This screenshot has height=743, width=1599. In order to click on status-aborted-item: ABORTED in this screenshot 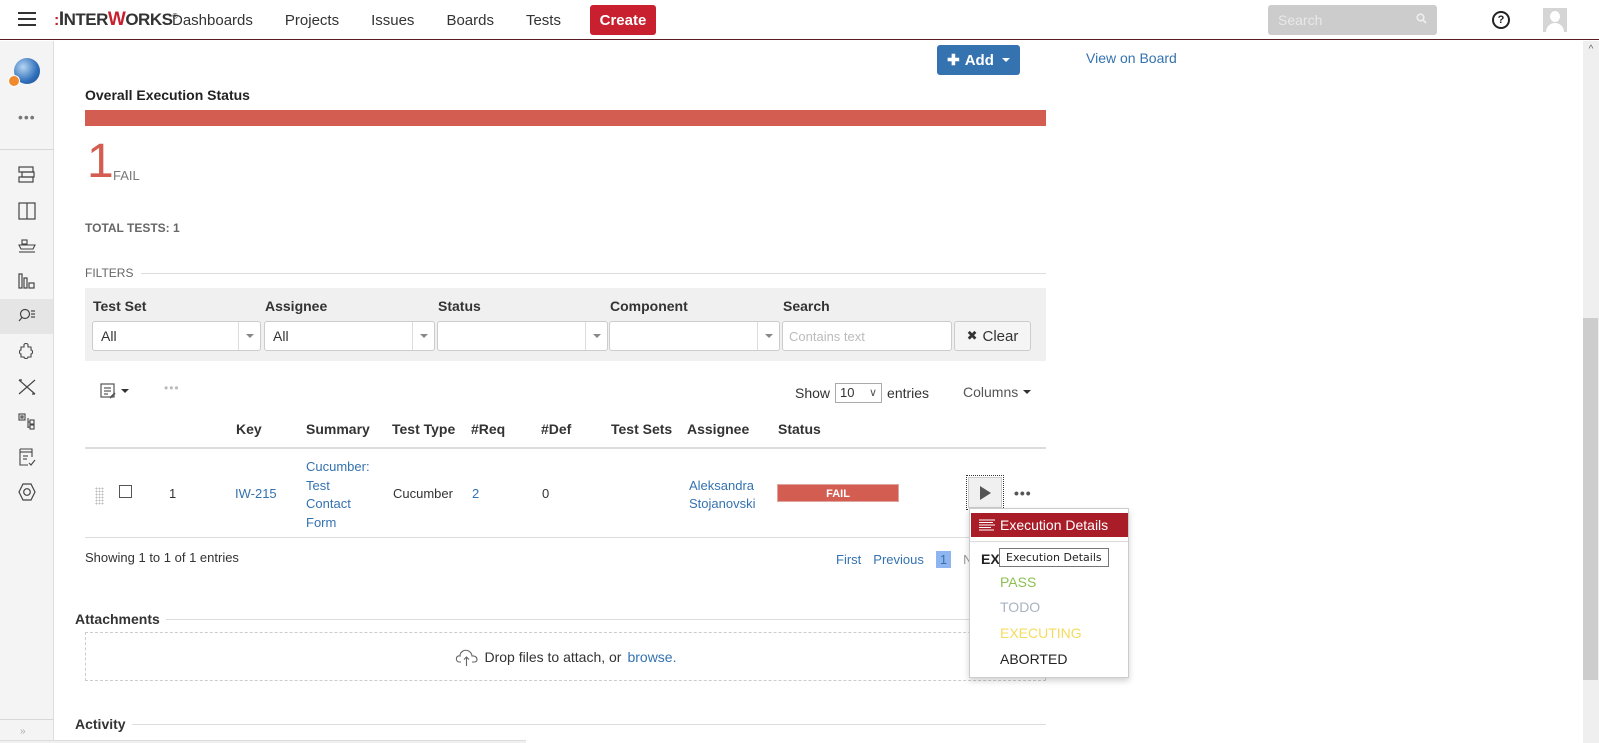, I will do `click(1033, 659)`.